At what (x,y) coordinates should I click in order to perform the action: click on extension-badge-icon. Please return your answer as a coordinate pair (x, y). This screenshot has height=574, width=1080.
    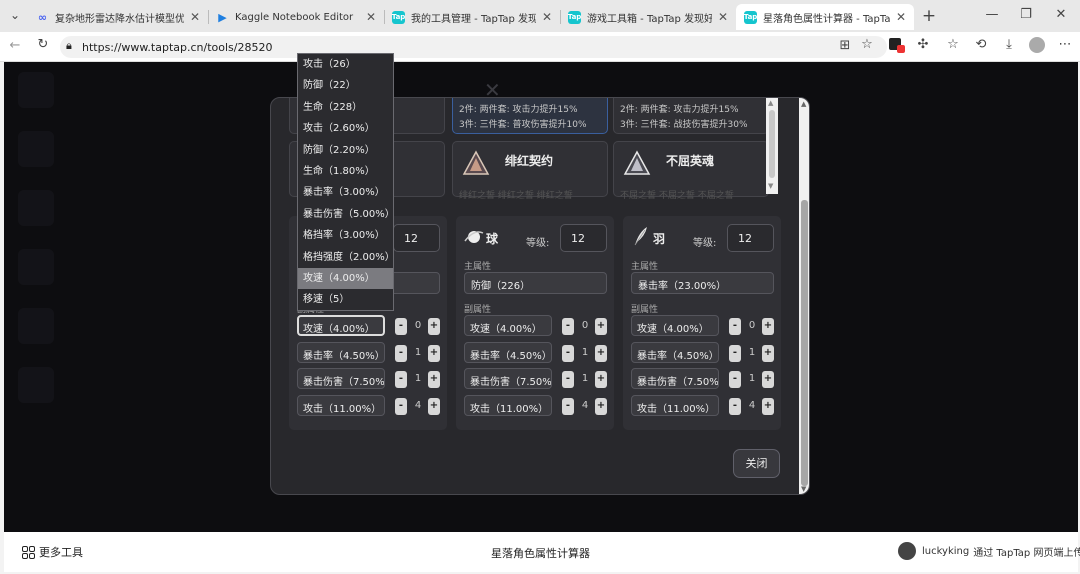
    Looking at the image, I should click on (895, 45).